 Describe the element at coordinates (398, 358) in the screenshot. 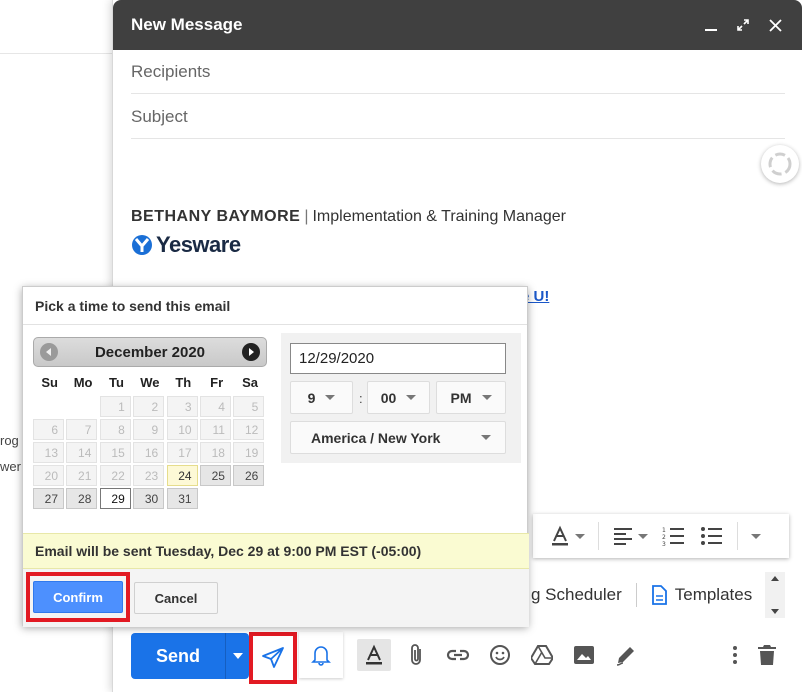

I see `date-input: 12/29/2020` at that location.